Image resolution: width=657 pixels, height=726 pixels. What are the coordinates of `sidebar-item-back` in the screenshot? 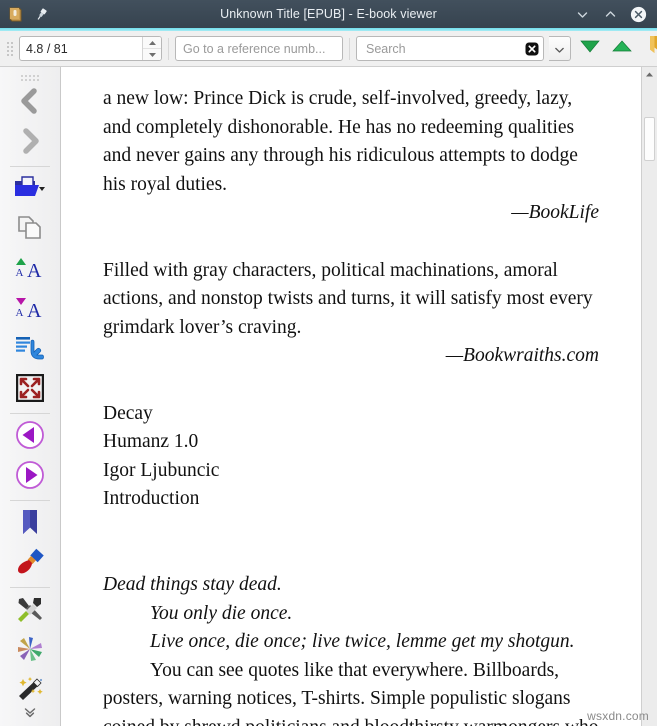 It's located at (30, 103).